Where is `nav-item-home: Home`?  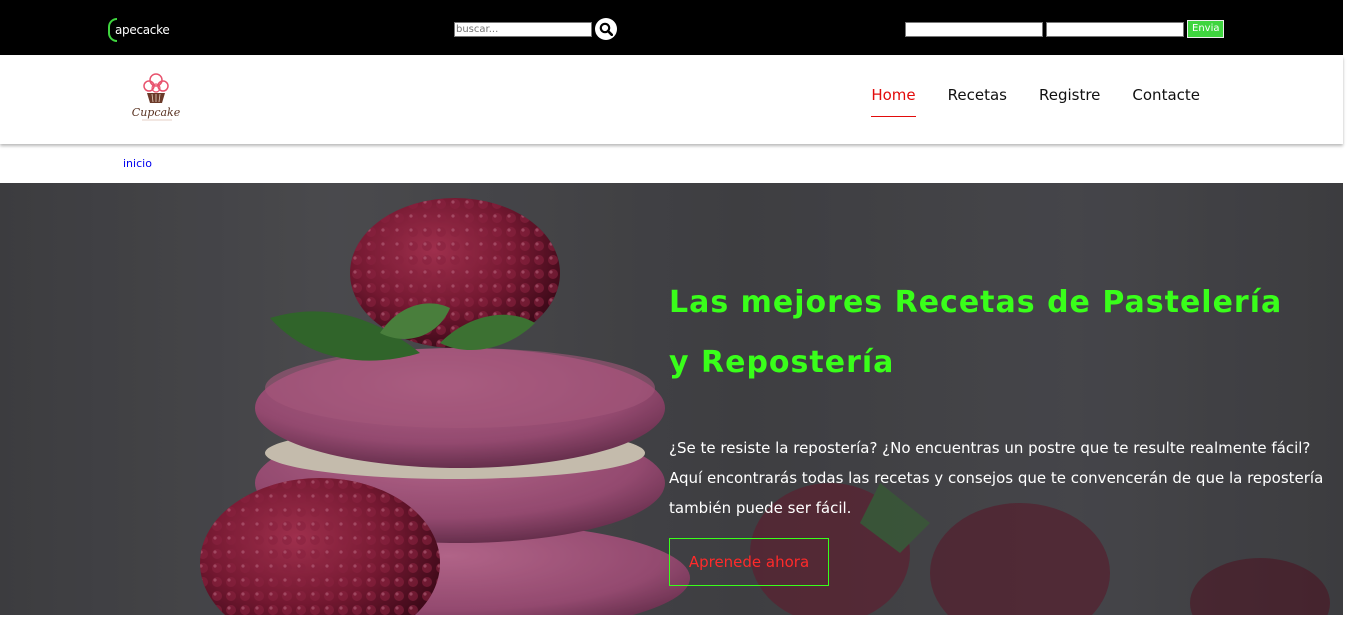
nav-item-home: Home is located at coordinates (893, 101).